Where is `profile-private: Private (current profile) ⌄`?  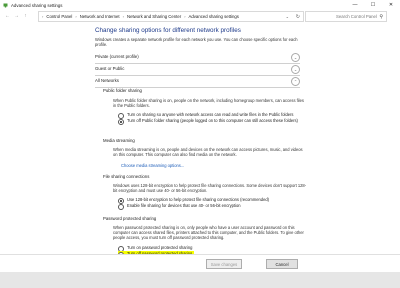 profile-private: Private (current profile) ⌄ is located at coordinates (197, 58).